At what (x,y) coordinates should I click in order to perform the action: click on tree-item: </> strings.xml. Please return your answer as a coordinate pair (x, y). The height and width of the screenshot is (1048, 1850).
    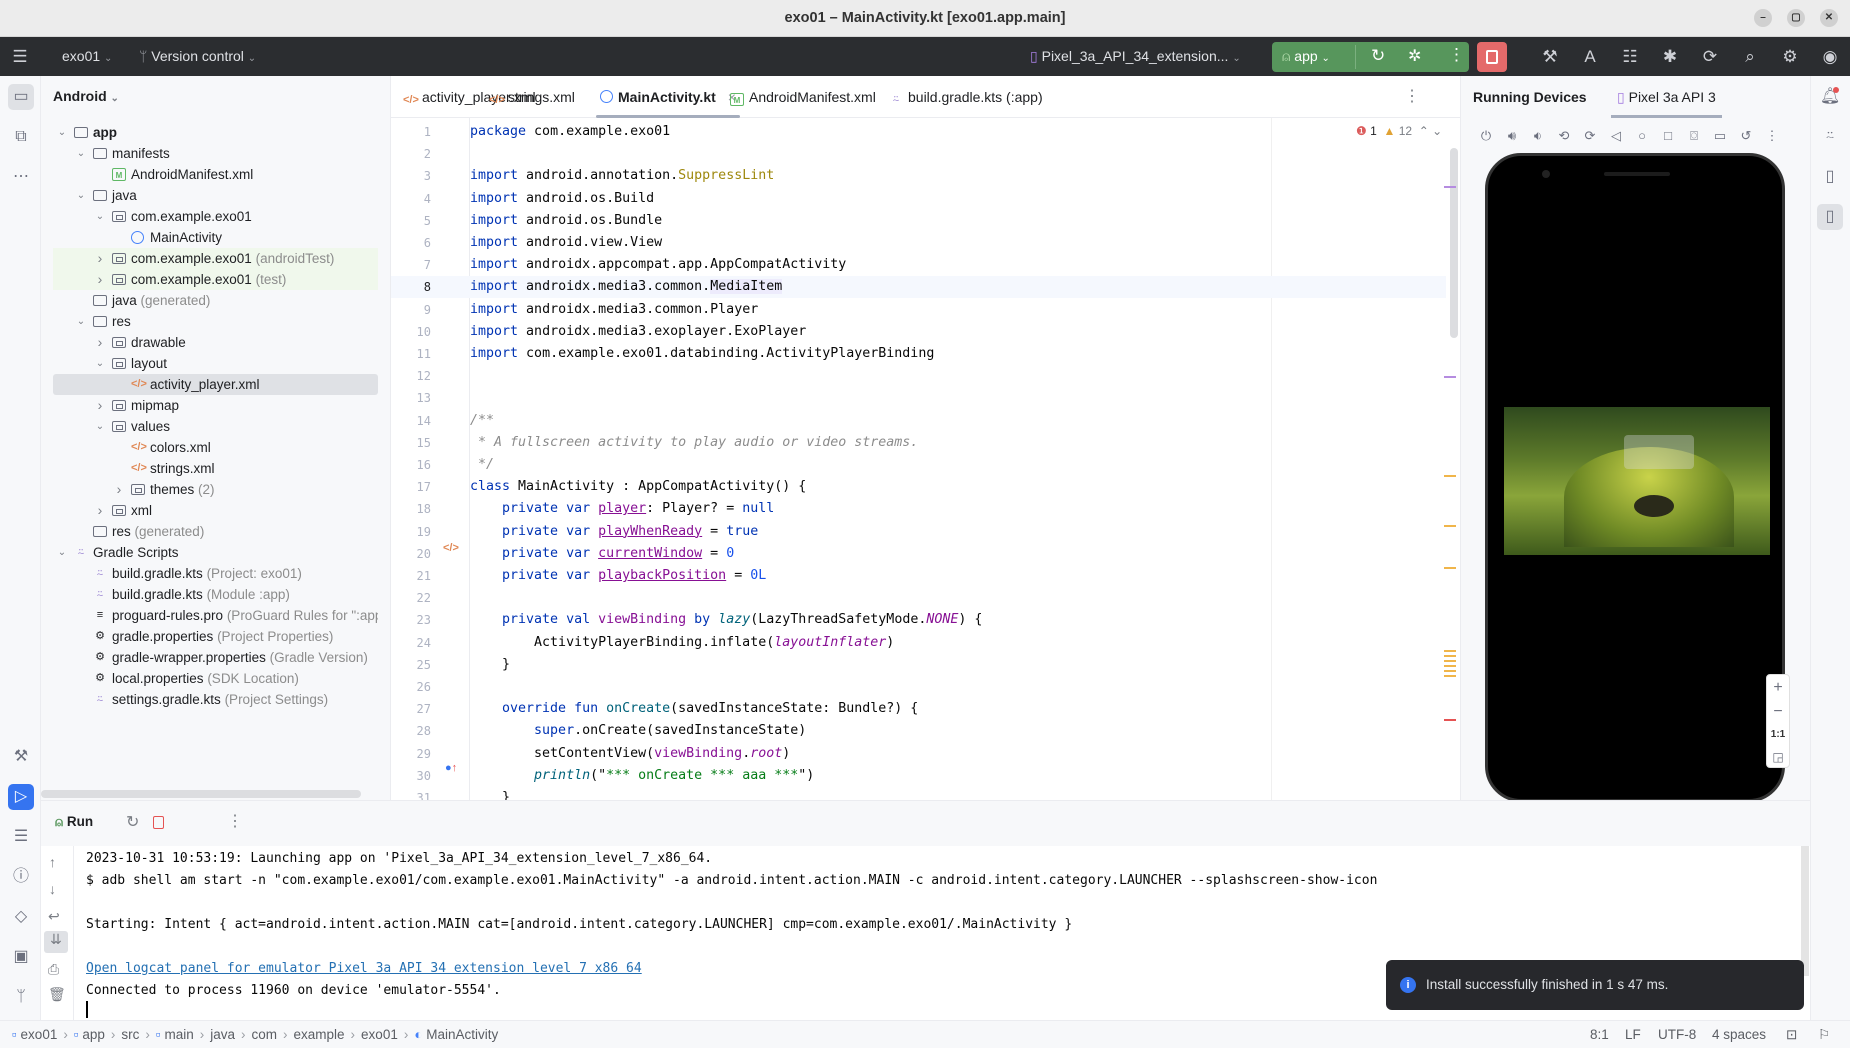
    Looking at the image, I should click on (215, 468).